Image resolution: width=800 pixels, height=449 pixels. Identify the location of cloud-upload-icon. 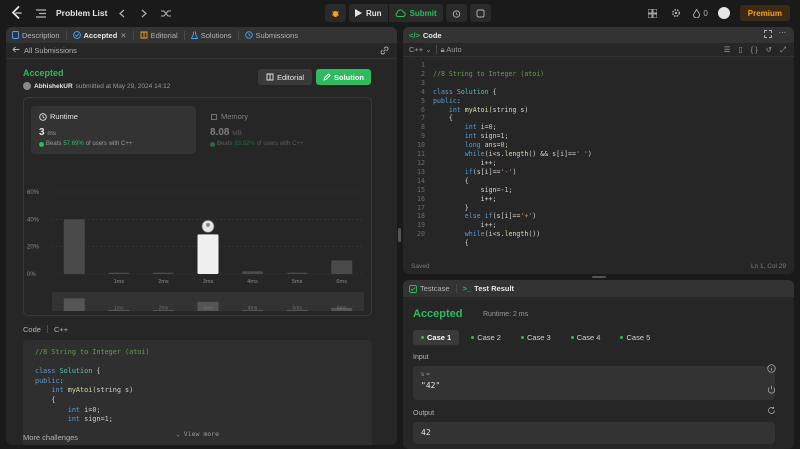
(400, 13).